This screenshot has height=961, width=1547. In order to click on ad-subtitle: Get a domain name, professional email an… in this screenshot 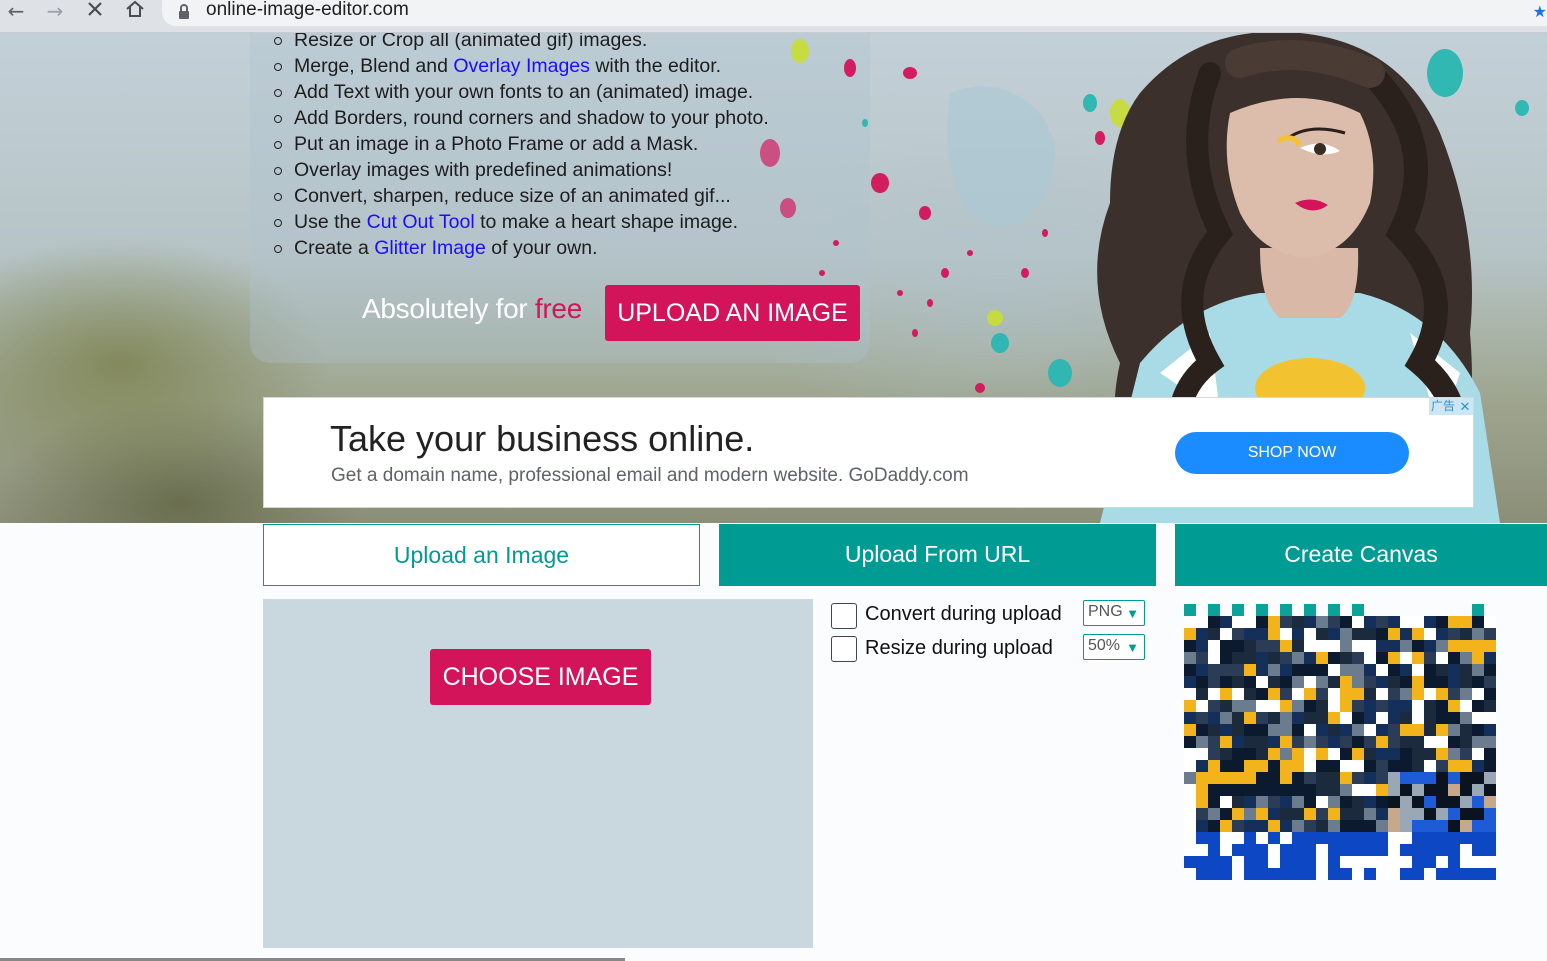, I will do `click(650, 476)`.